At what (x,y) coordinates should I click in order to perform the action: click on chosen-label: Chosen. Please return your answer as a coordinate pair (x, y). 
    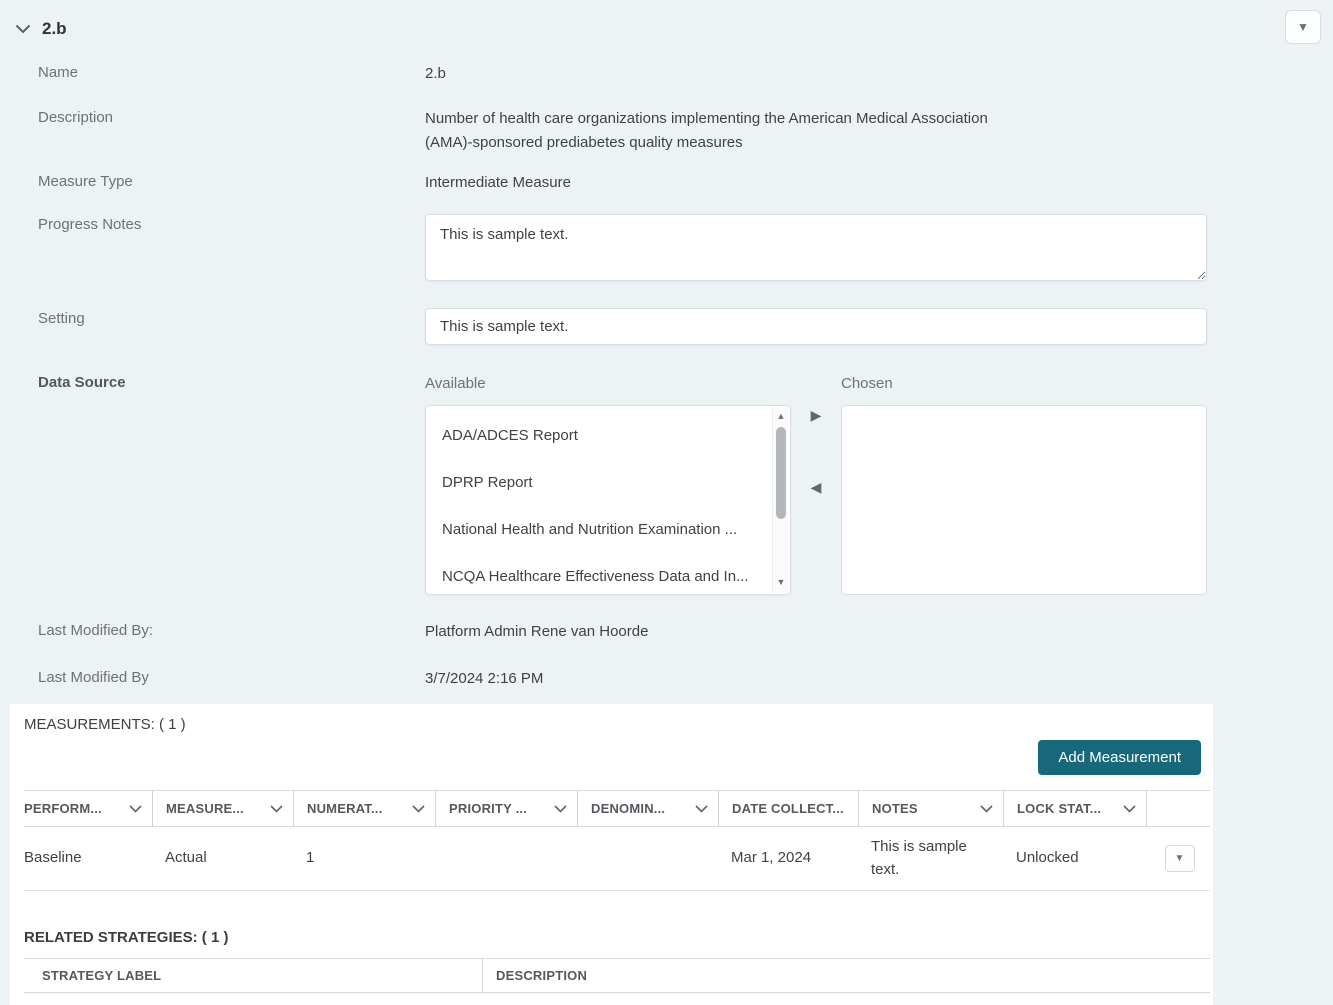
    Looking at the image, I should click on (867, 384).